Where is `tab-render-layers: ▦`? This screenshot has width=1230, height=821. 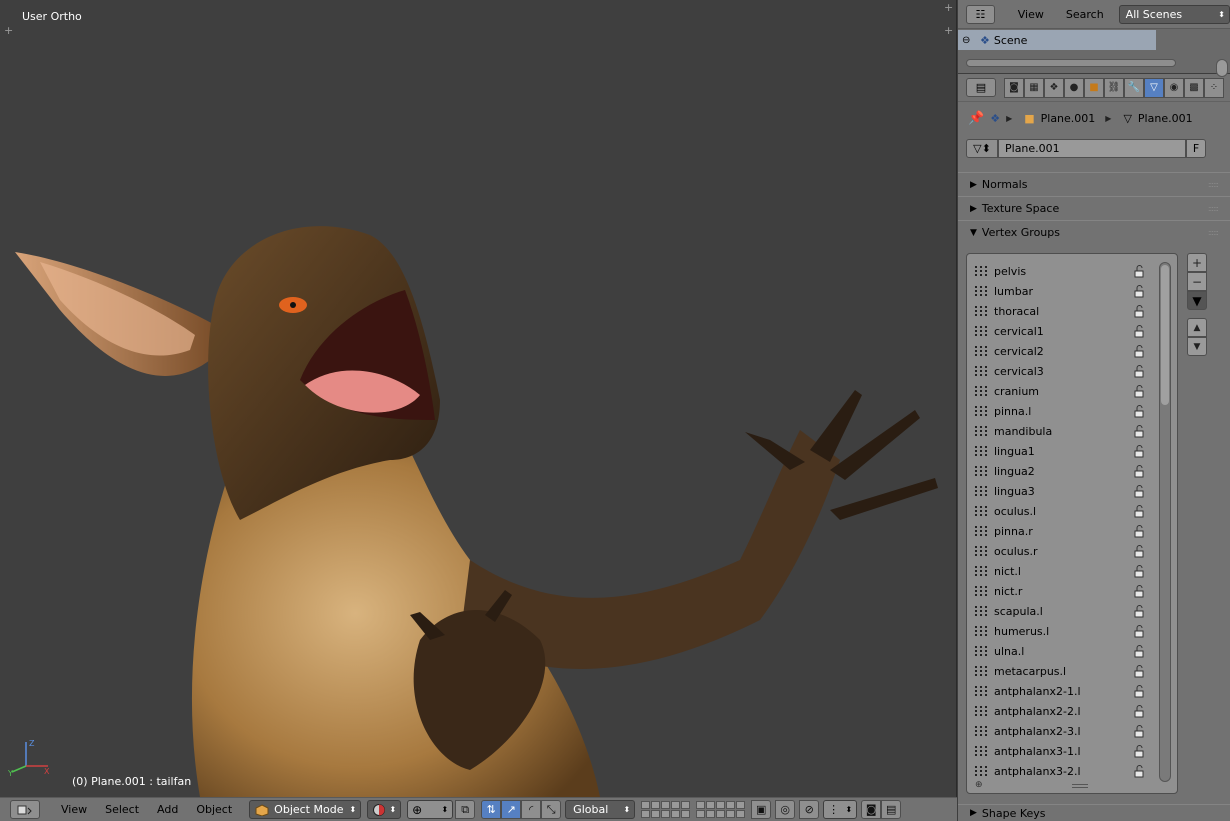
tab-render-layers: ▦ is located at coordinates (1034, 87).